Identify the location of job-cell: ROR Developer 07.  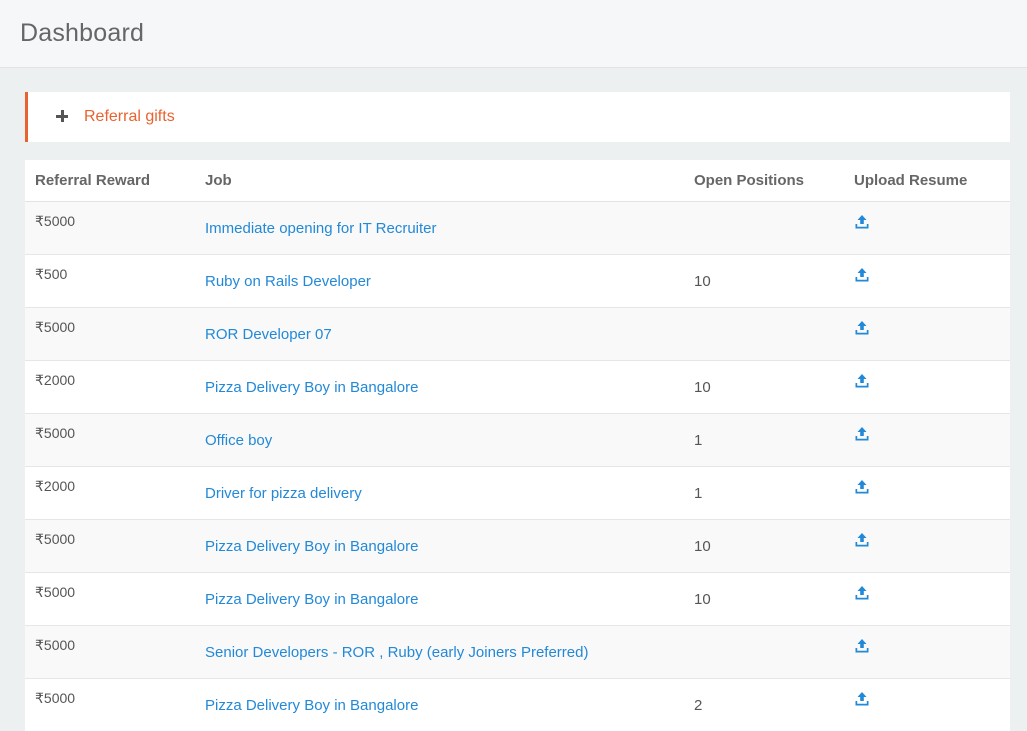
(439, 334).